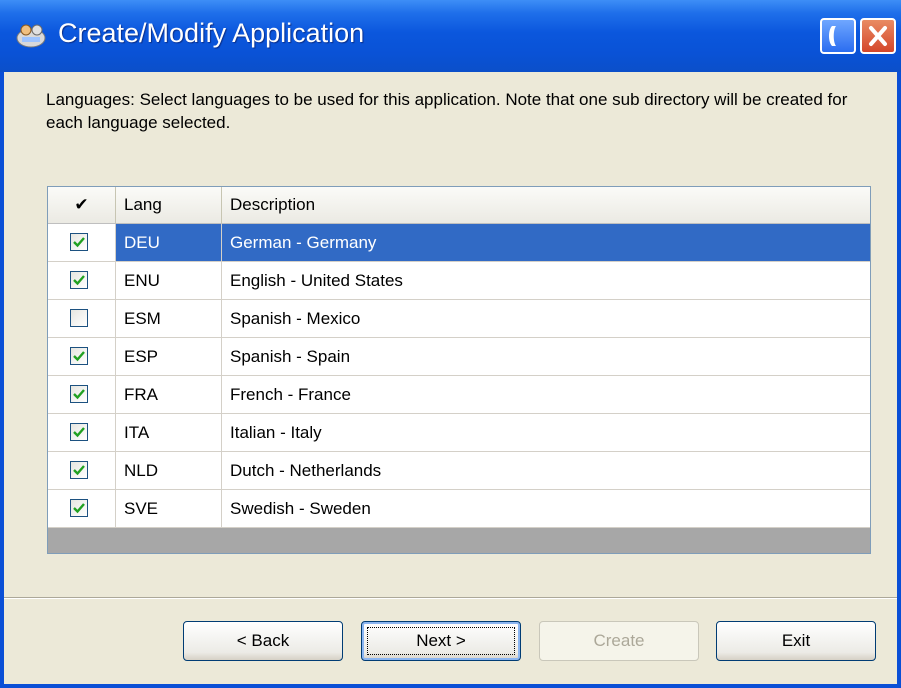  I want to click on lang-description: Italian - Italy, so click(276, 432).